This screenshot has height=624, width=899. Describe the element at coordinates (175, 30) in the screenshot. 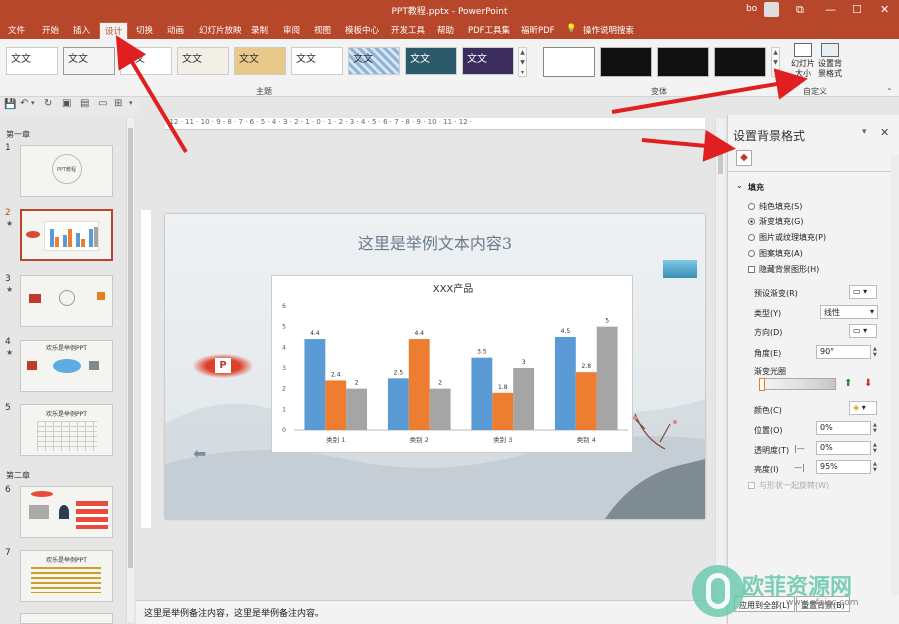

I see `tab-animations: 动画` at that location.